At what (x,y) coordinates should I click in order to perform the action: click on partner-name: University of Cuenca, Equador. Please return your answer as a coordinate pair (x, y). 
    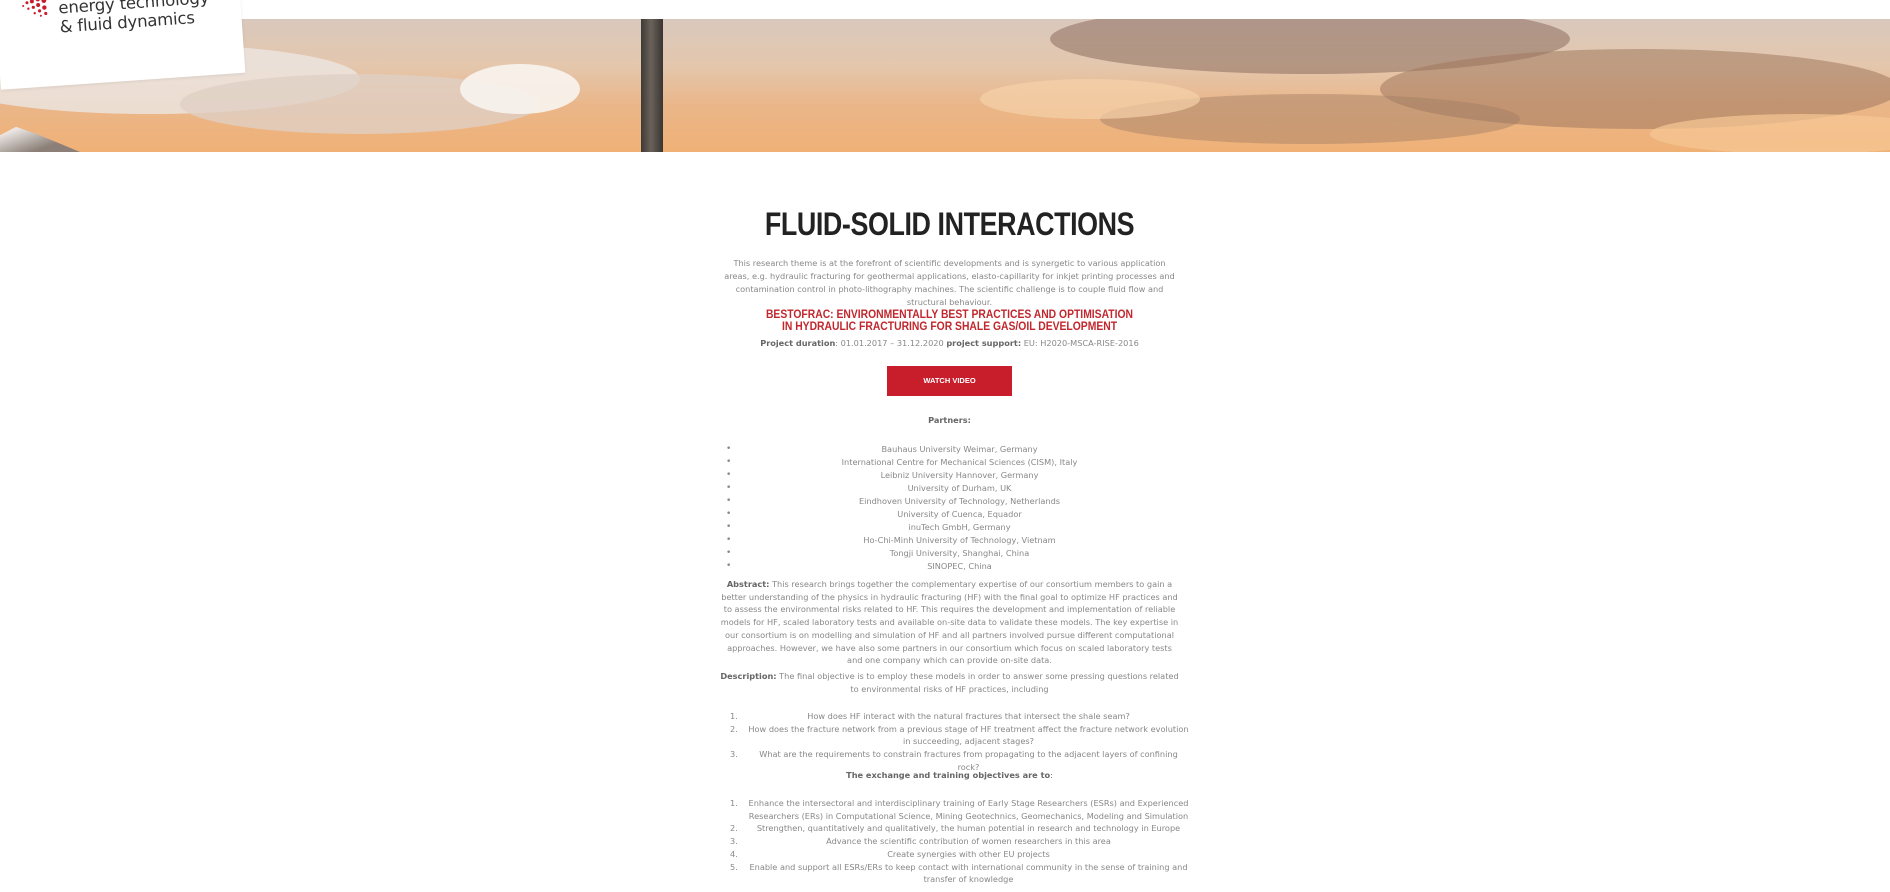
    Looking at the image, I should click on (959, 514).